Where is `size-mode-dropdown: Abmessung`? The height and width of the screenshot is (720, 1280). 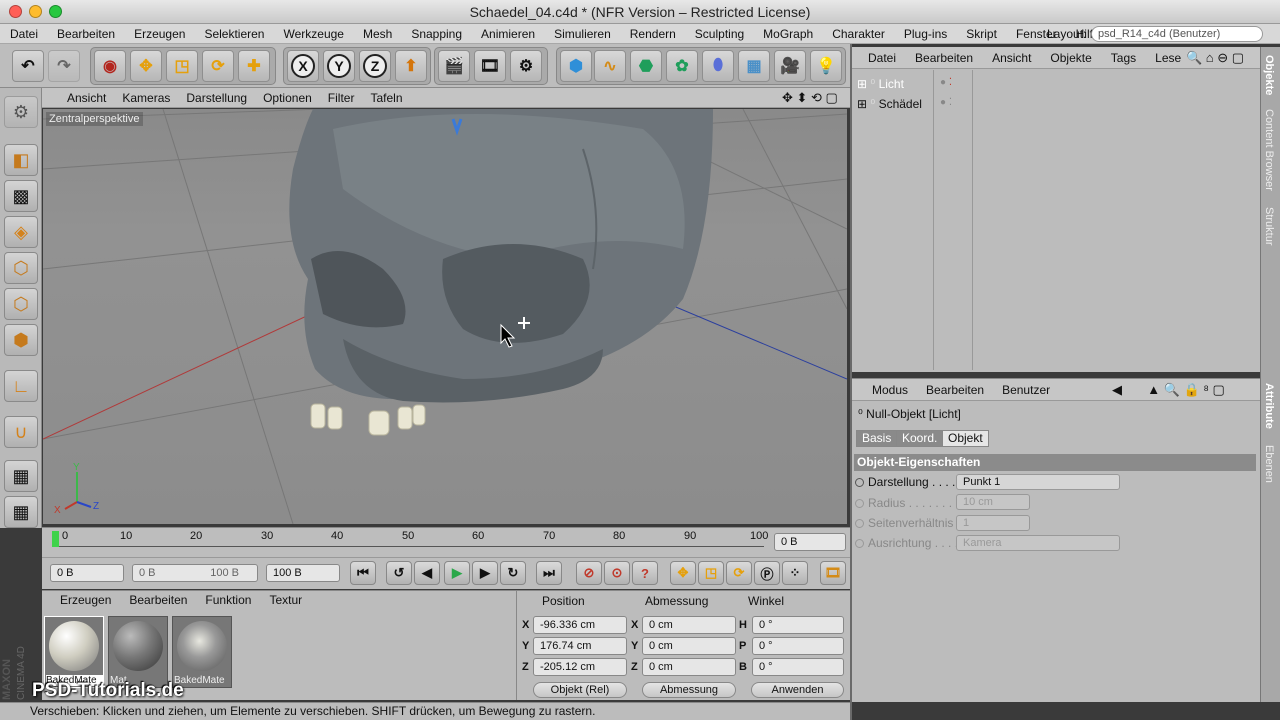
size-mode-dropdown: Abmessung is located at coordinates (689, 690).